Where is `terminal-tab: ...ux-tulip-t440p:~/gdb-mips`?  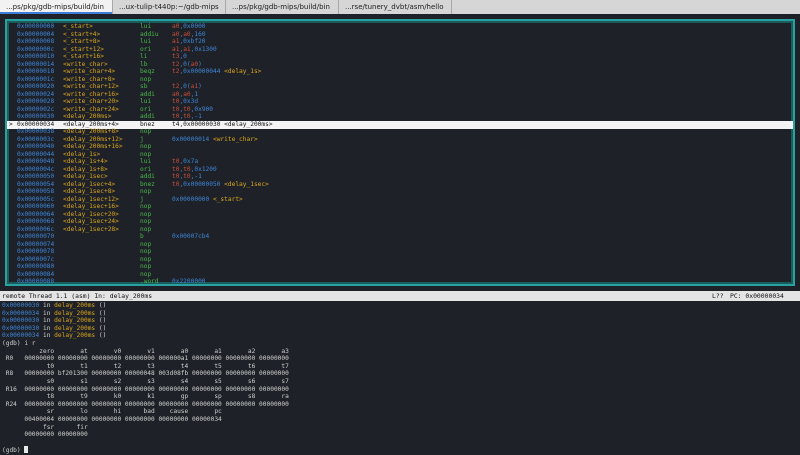 terminal-tab: ...ux-tulip-t440p:~/gdb-mips is located at coordinates (169, 7).